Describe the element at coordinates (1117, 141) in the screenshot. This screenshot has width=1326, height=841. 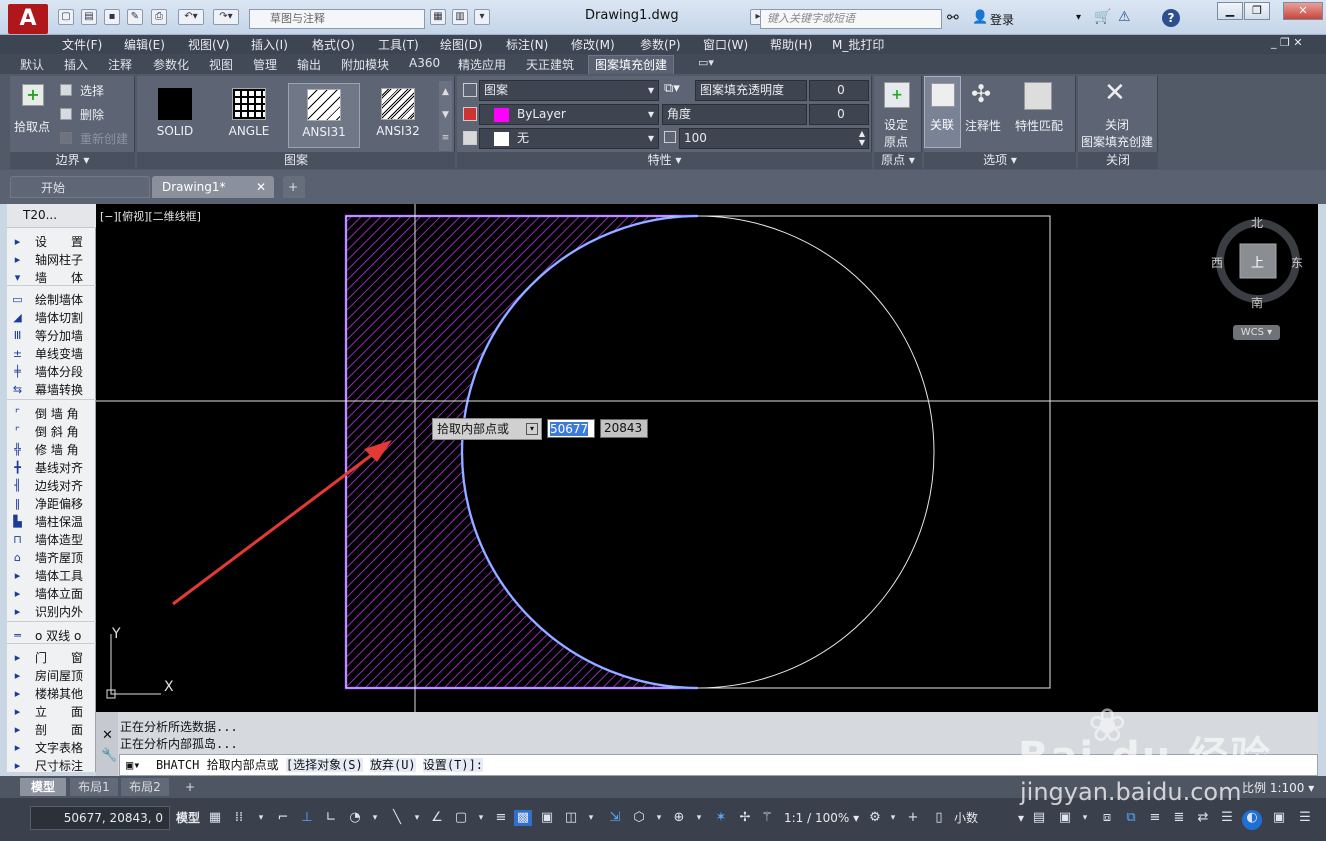
I see `close-hatch-button-line2: 图案填充创建` at that location.